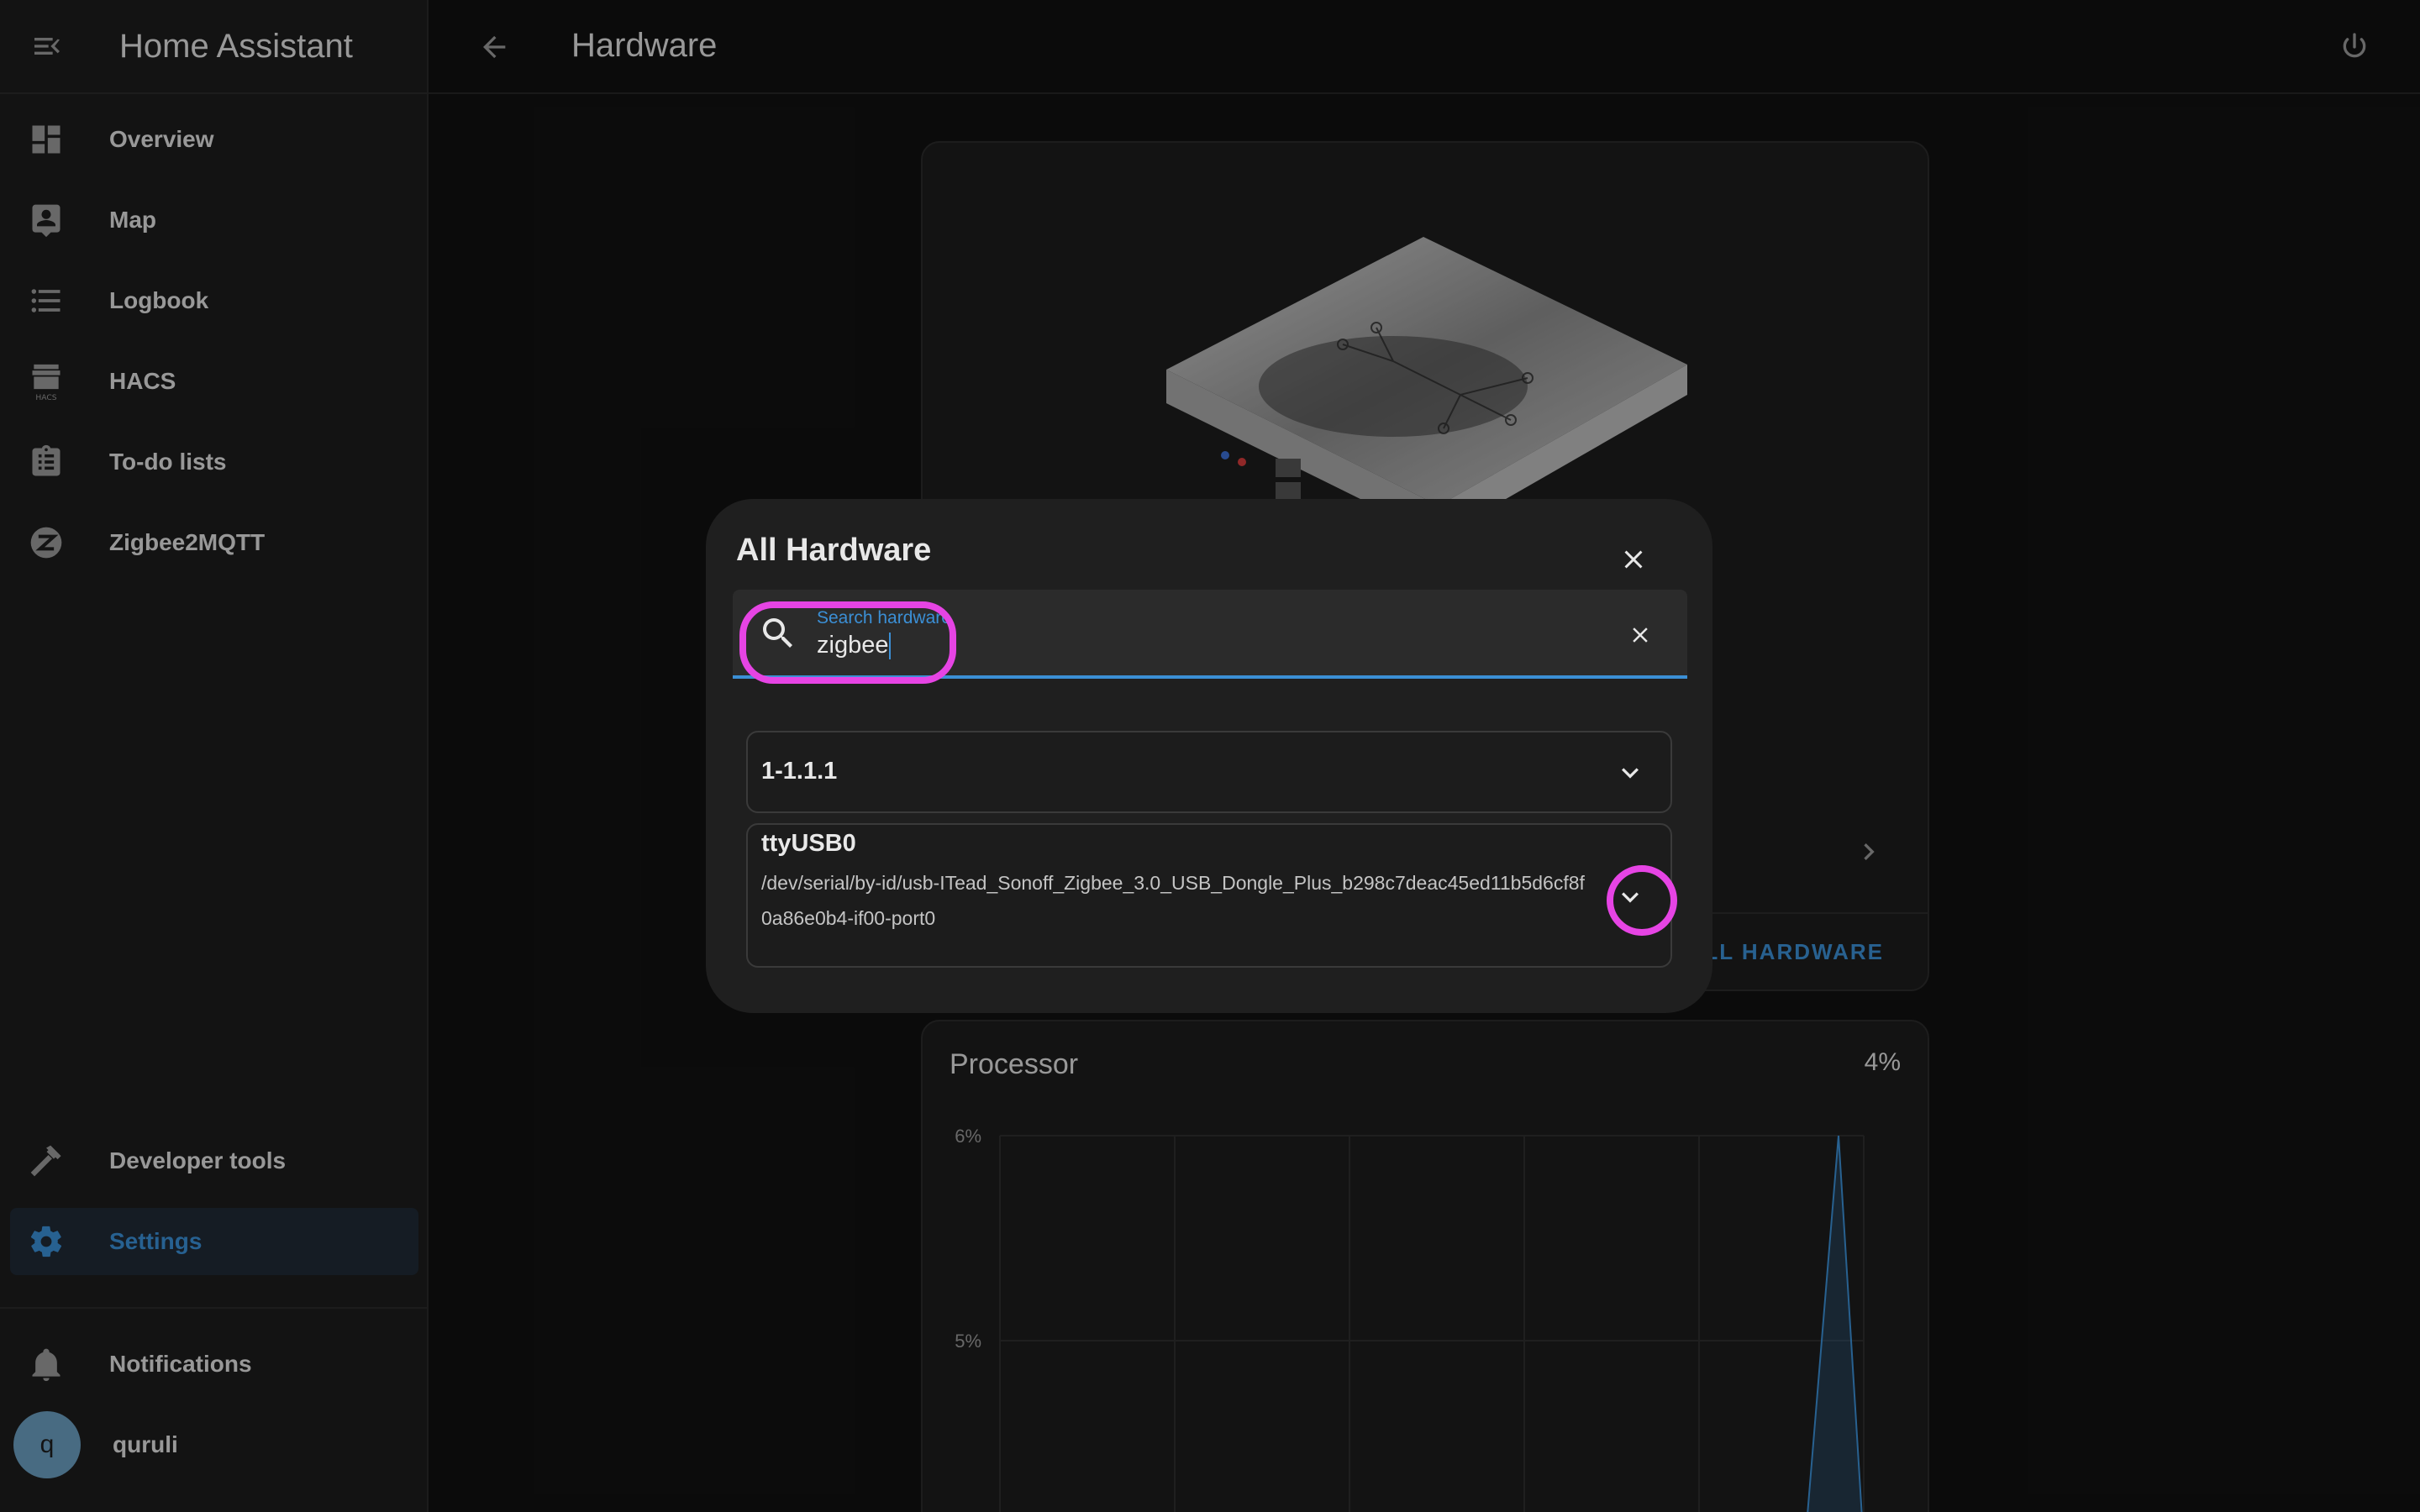 The width and height of the screenshot is (2420, 1512). I want to click on hardware-item-title: 1-1.1.1, so click(799, 771).